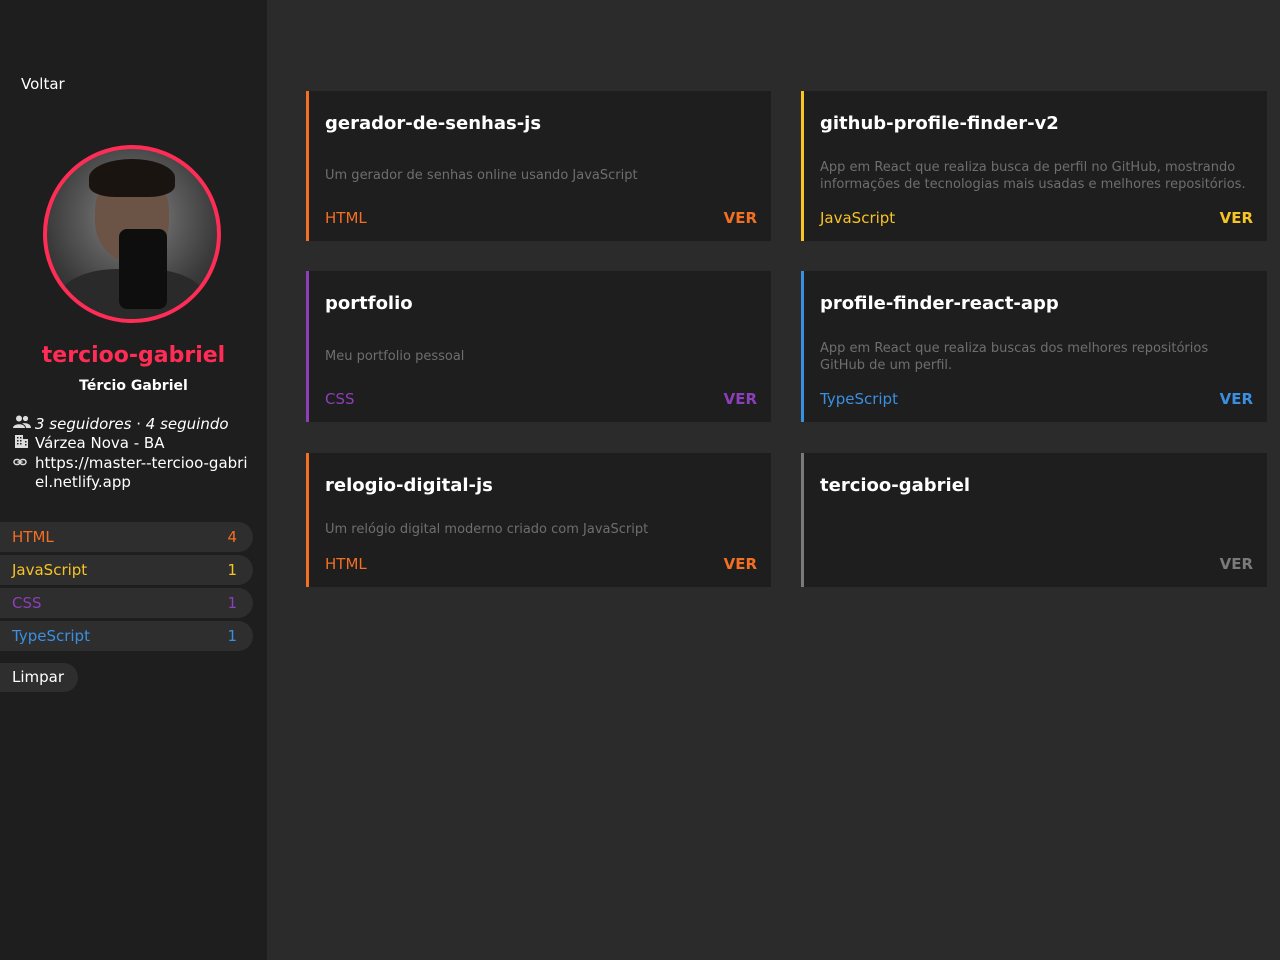  Describe the element at coordinates (133, 386) in the screenshot. I see `profile-full-name: Tércio Gabriel` at that location.